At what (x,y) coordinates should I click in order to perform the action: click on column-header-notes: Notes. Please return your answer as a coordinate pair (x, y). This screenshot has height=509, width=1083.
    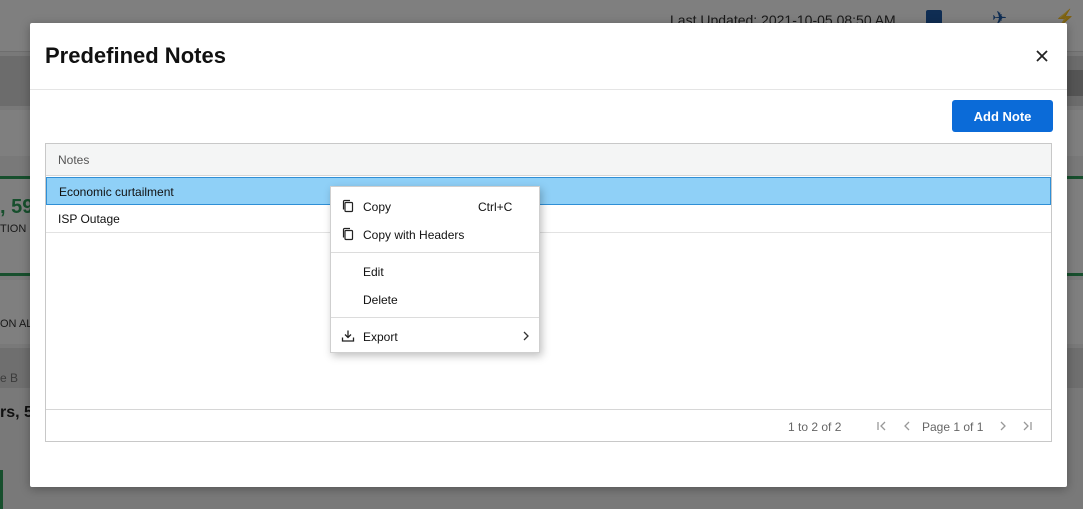
    Looking at the image, I should click on (73, 160).